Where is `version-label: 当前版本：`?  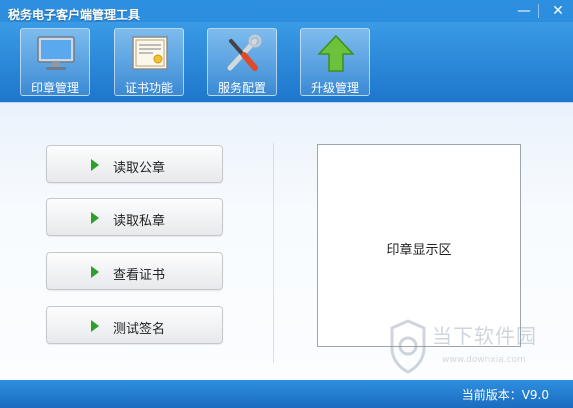
version-label: 当前版本： is located at coordinates (491, 395).